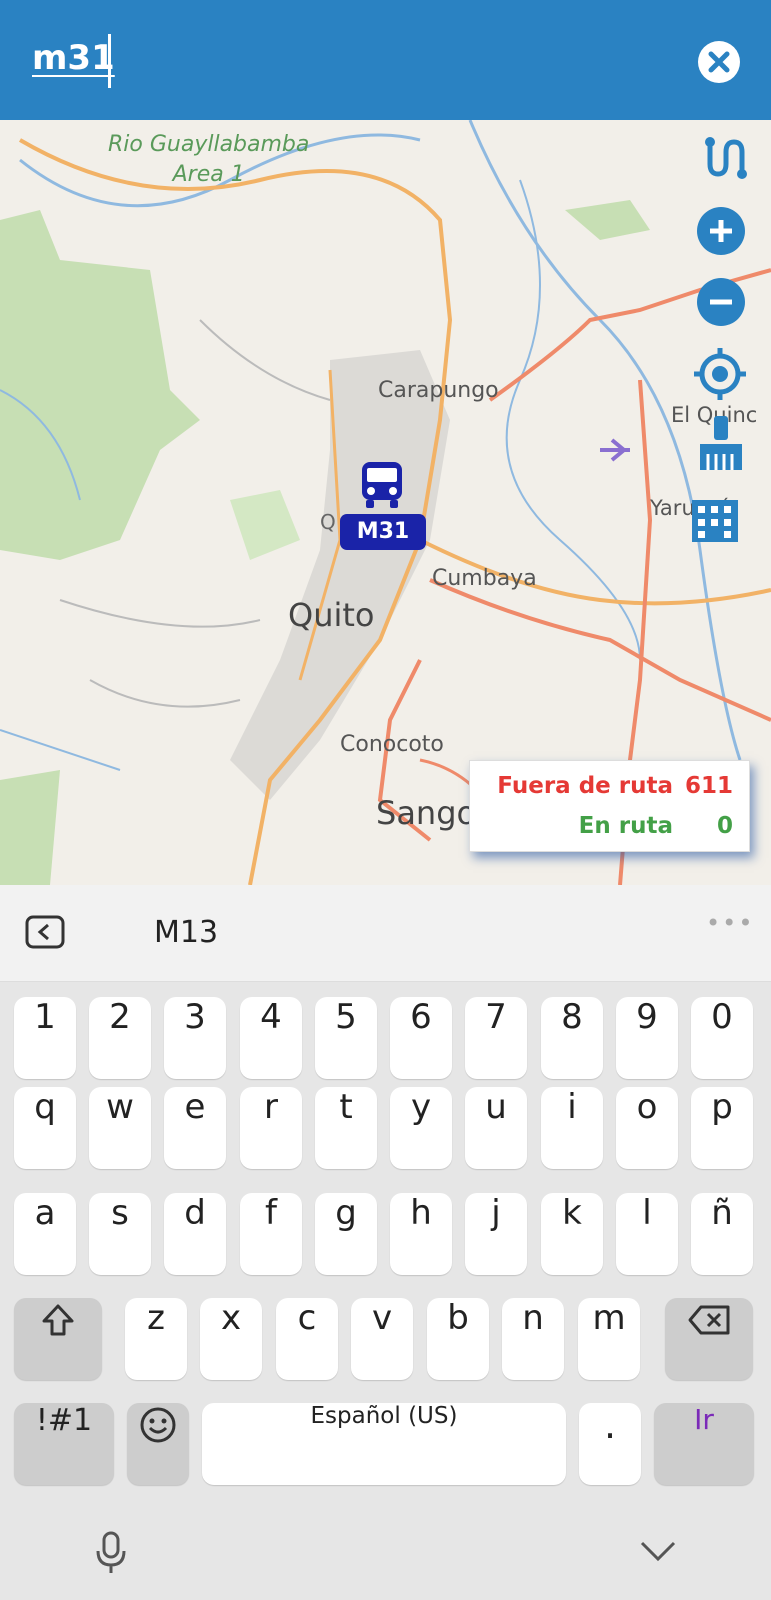 This screenshot has height=1600, width=771. I want to click on map-label-quito: Quito, so click(331, 615).